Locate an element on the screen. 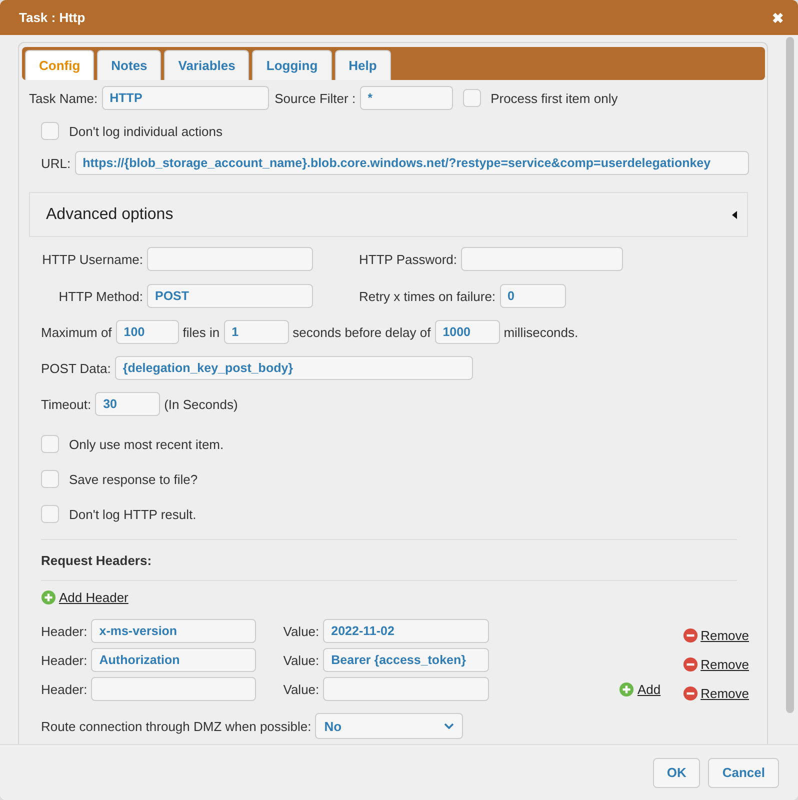 The image size is (798, 800). field-label: Route connection through DMZ when possible: is located at coordinates (176, 726).